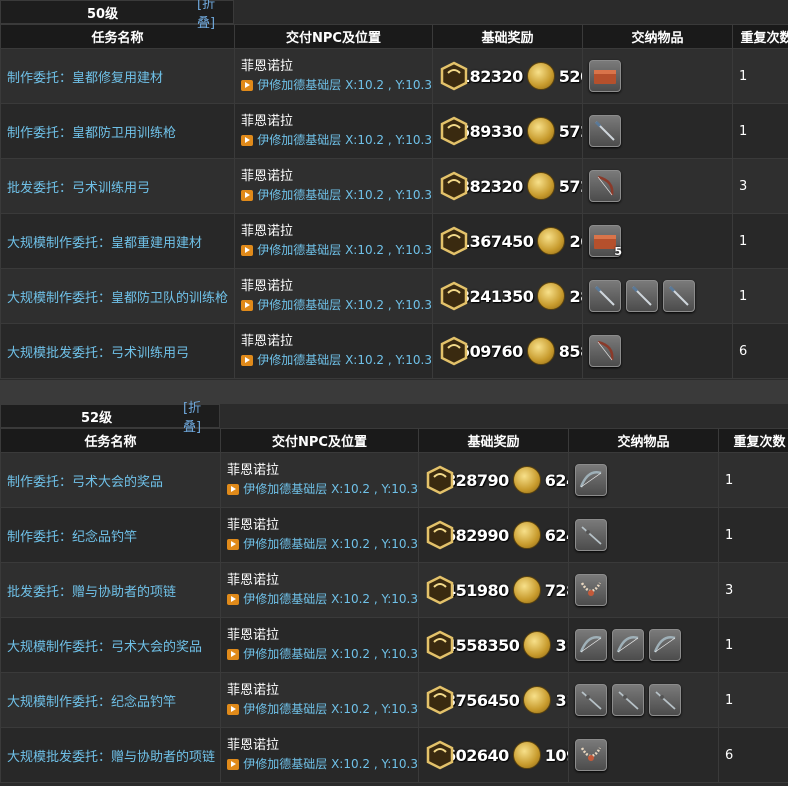  I want to click on section-divider, so click(394, 392).